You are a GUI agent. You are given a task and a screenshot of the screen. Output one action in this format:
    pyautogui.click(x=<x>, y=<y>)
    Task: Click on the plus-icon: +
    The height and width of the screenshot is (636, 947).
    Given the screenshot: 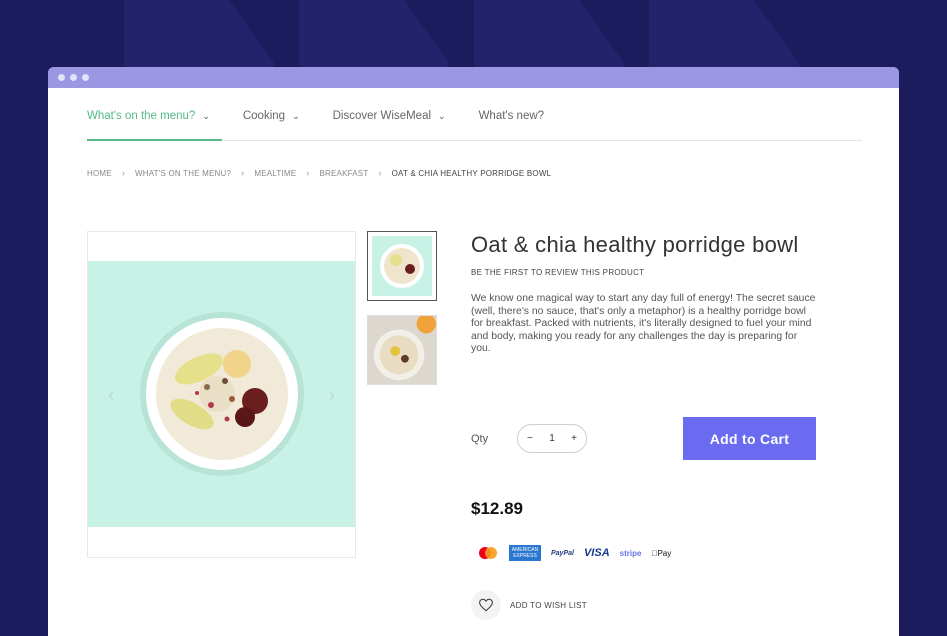 What is the action you would take?
    pyautogui.click(x=574, y=438)
    